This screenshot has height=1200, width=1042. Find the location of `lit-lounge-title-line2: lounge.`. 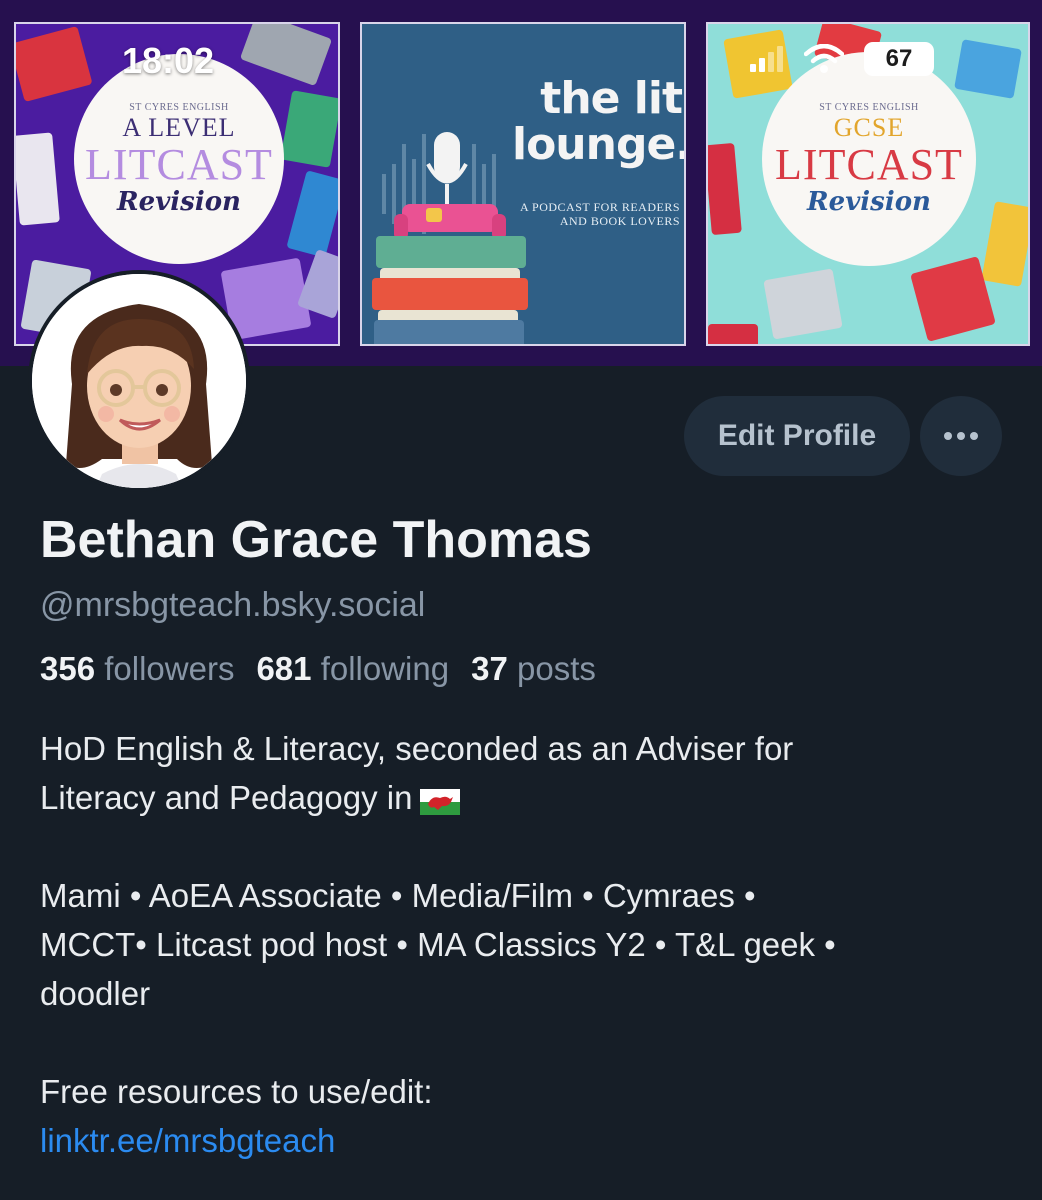

lit-lounge-title-line2: lounge. is located at coordinates (599, 144).